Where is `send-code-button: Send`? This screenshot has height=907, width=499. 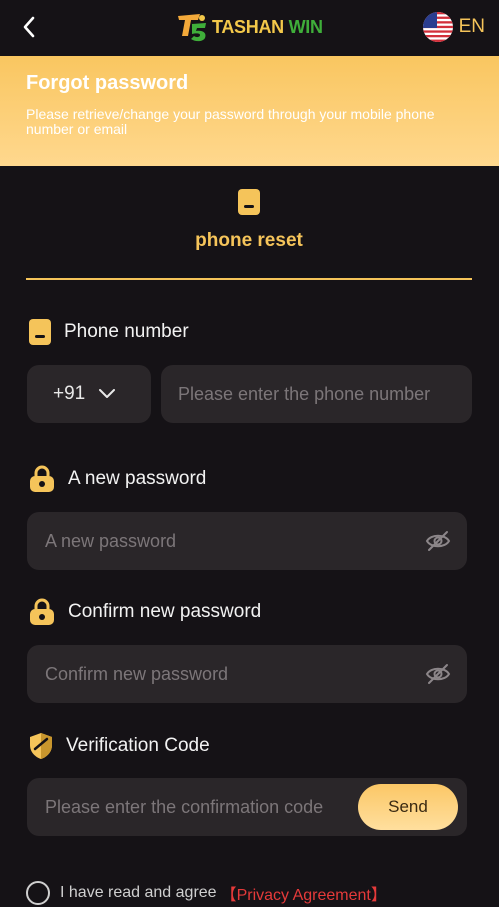 send-code-button: Send is located at coordinates (408, 807).